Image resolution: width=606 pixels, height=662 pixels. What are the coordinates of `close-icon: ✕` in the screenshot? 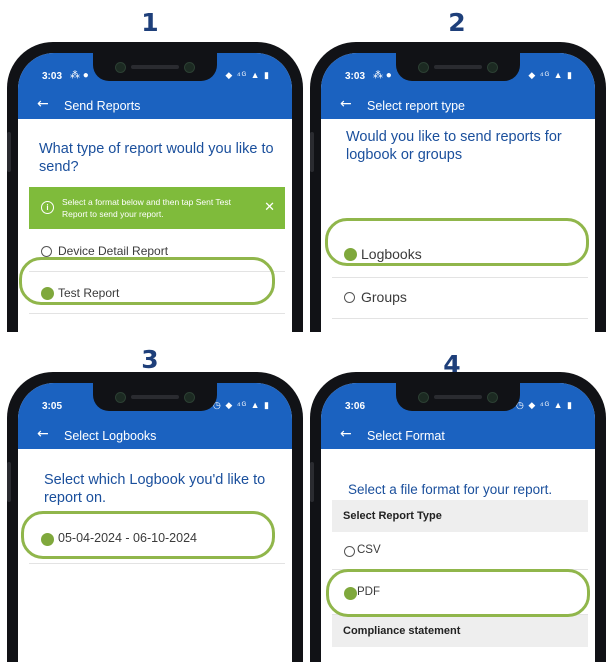 It's located at (269, 207).